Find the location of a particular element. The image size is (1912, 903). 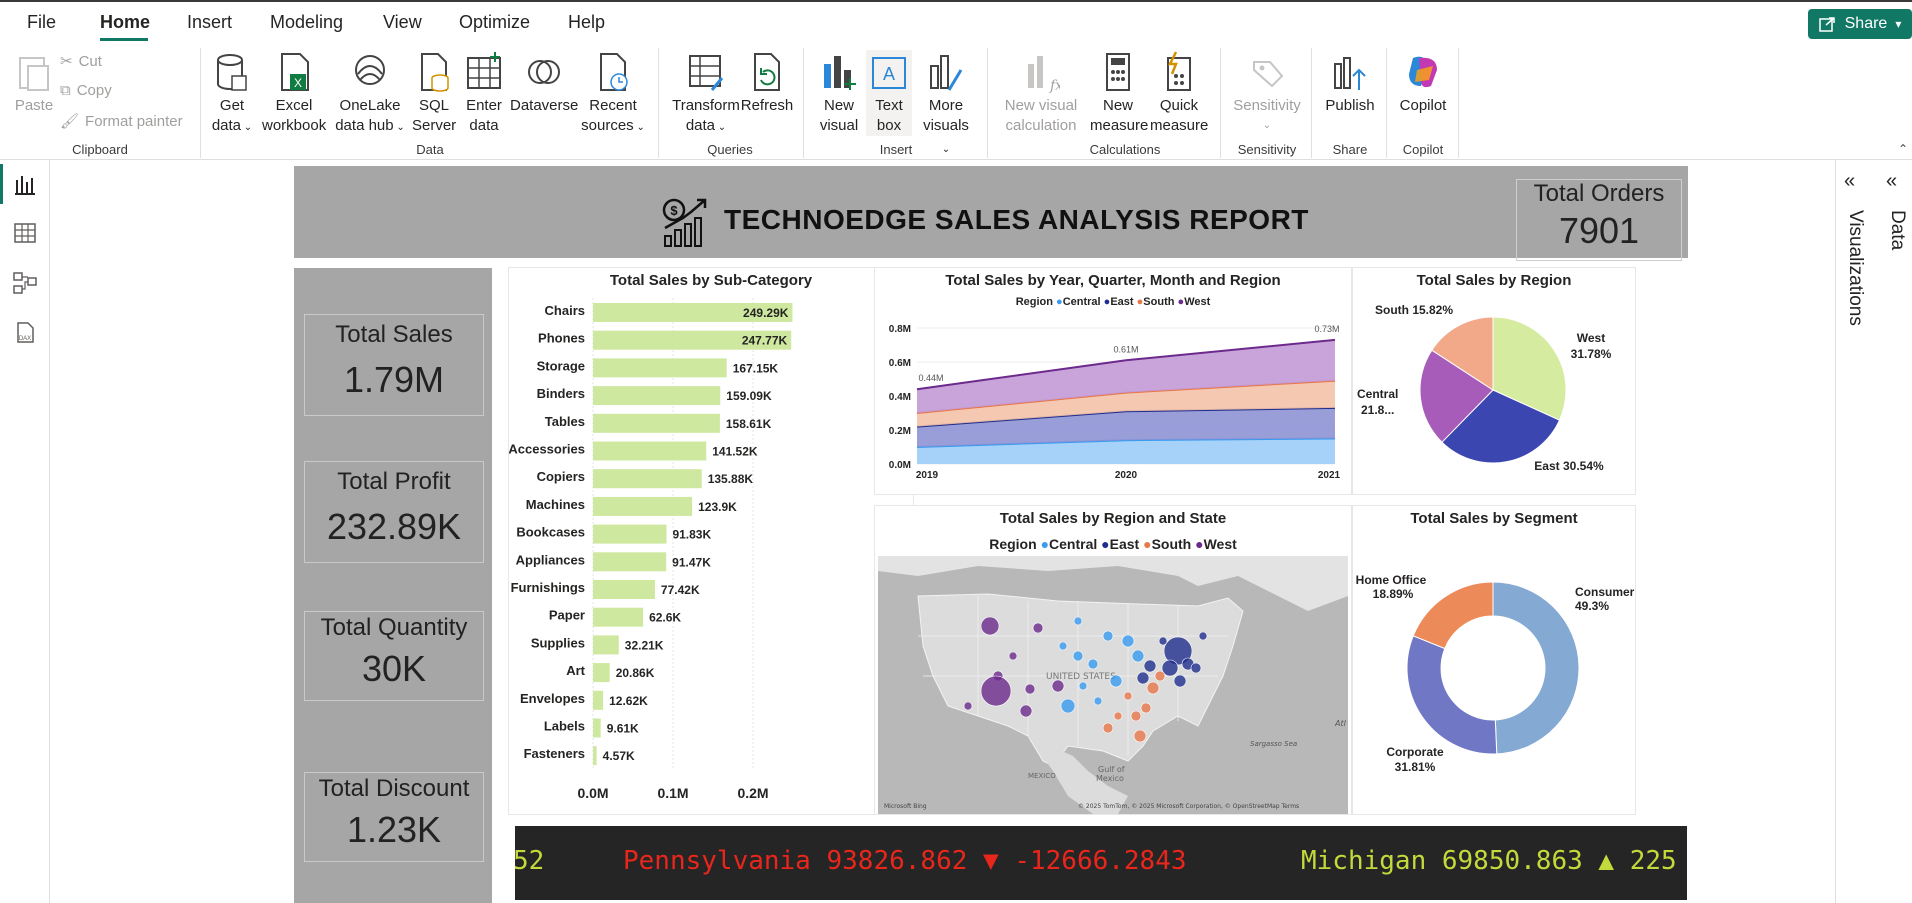

sql-label-2: Server is located at coordinates (434, 125).